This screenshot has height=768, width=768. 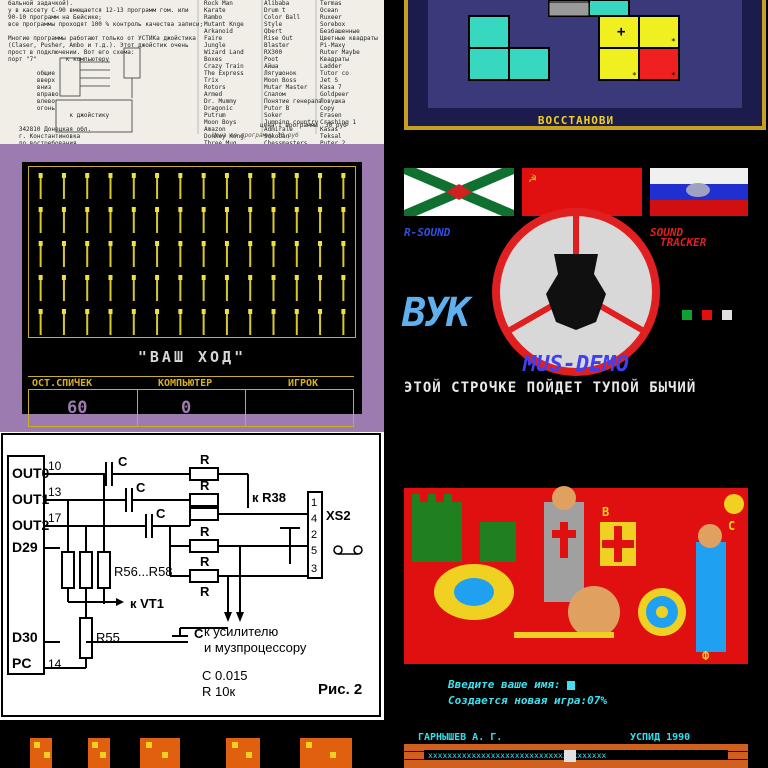 What do you see at coordinates (77, 408) in the screenshot?
I see `value-remaining: 60` at bounding box center [77, 408].